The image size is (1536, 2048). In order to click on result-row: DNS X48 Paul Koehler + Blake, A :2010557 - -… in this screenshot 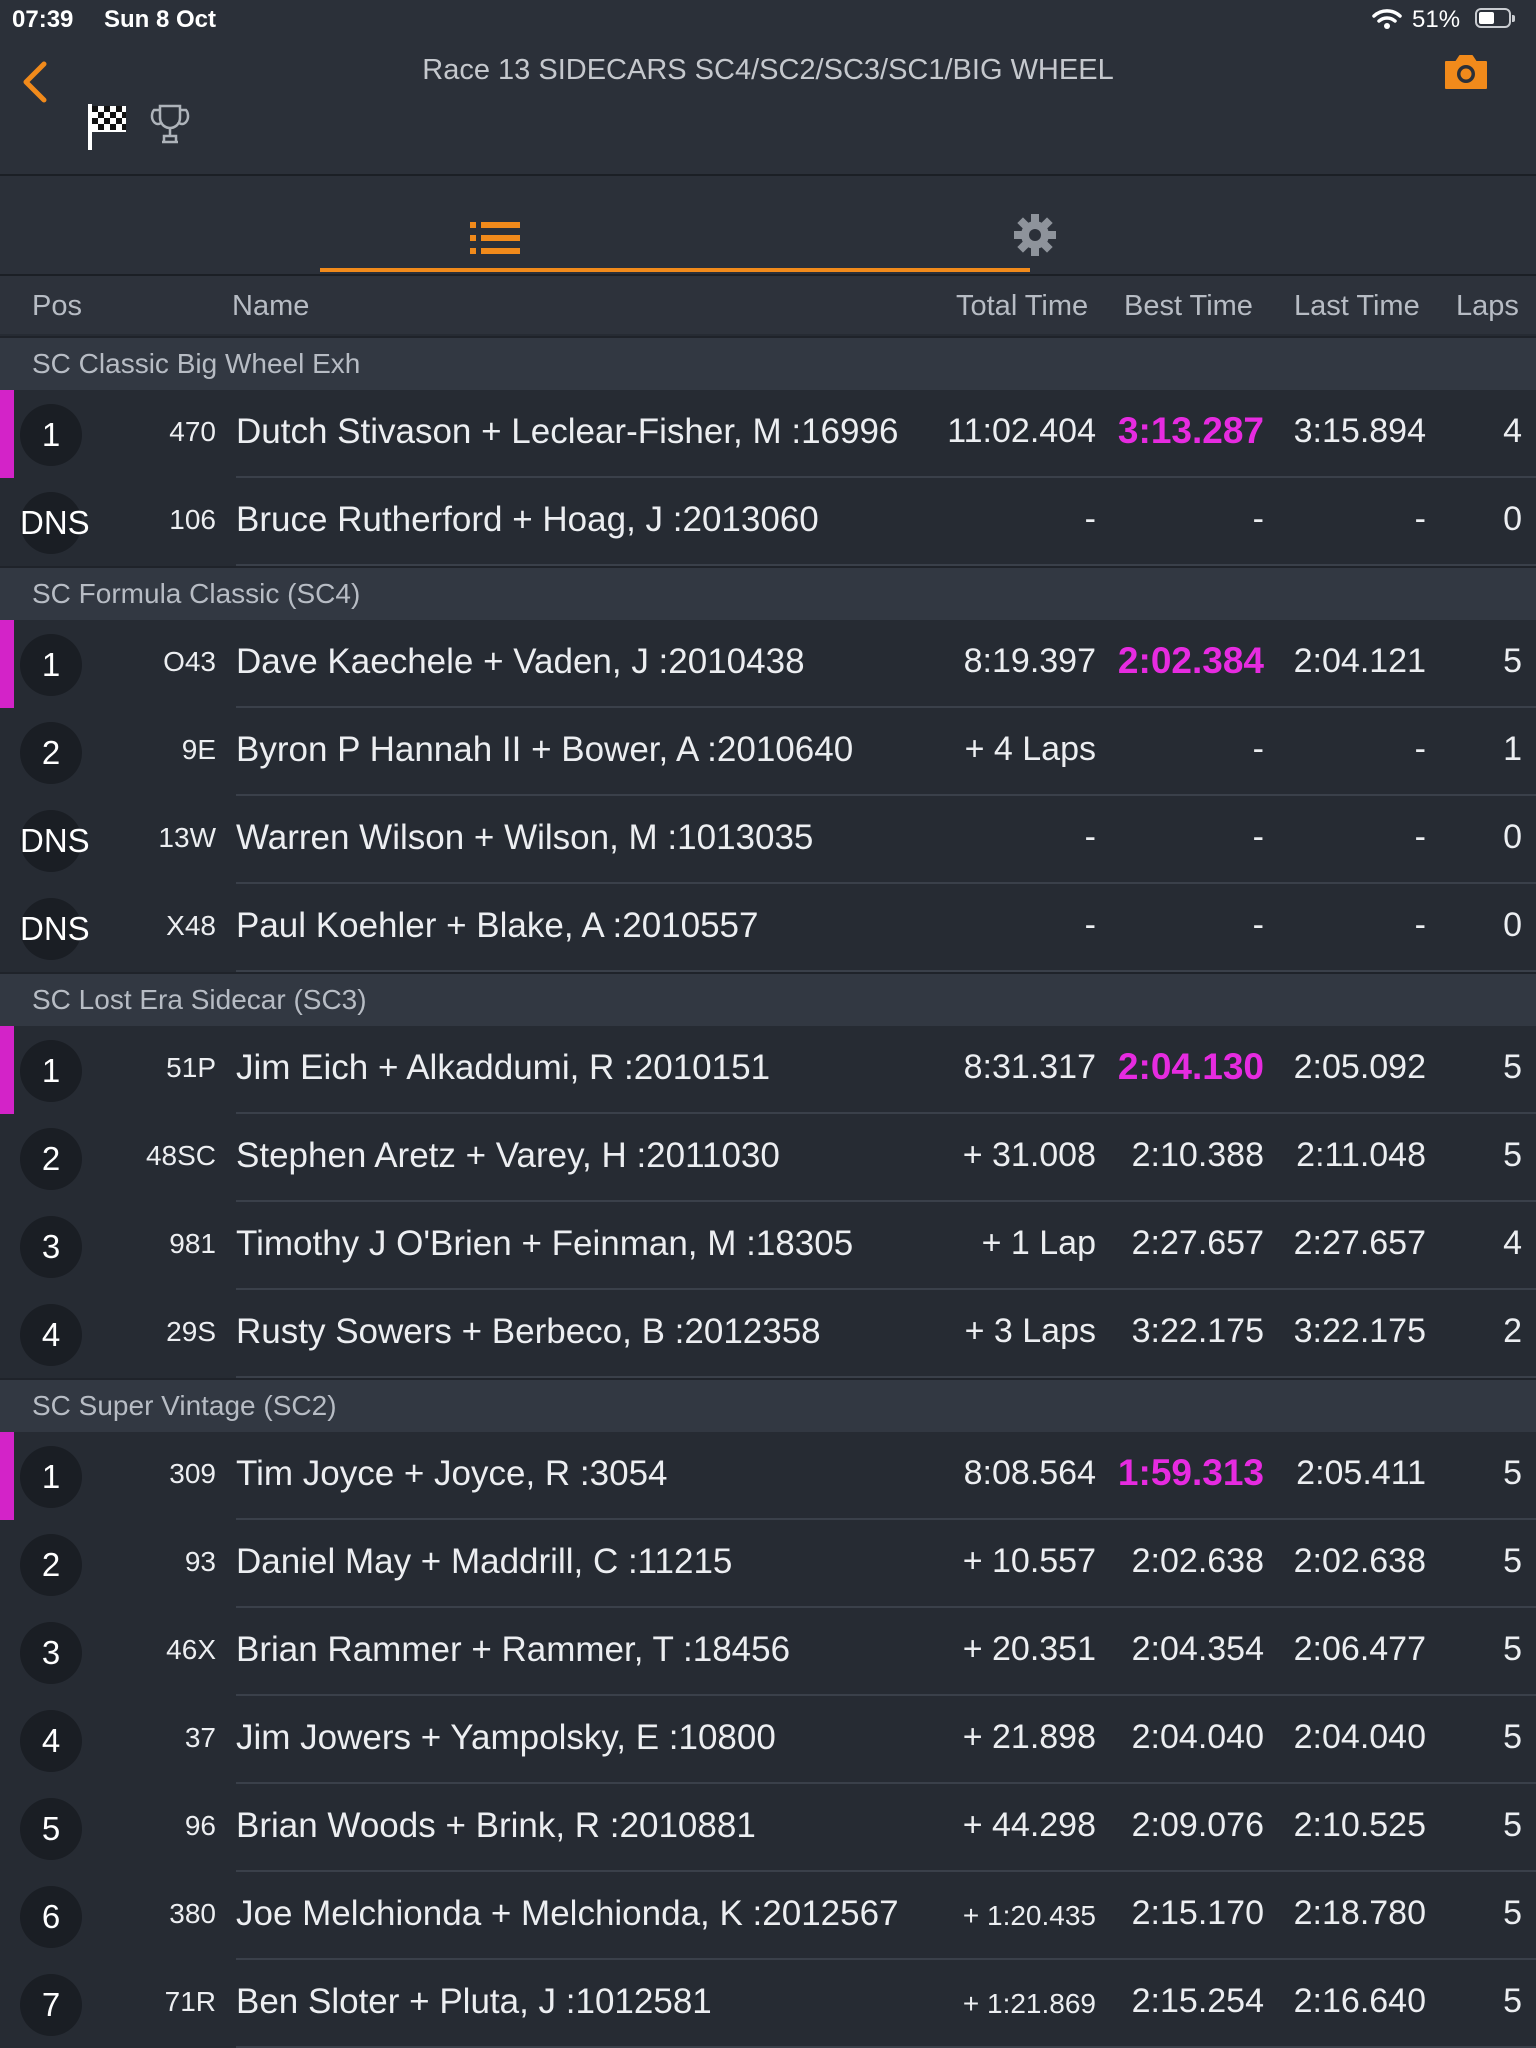, I will do `click(768, 928)`.